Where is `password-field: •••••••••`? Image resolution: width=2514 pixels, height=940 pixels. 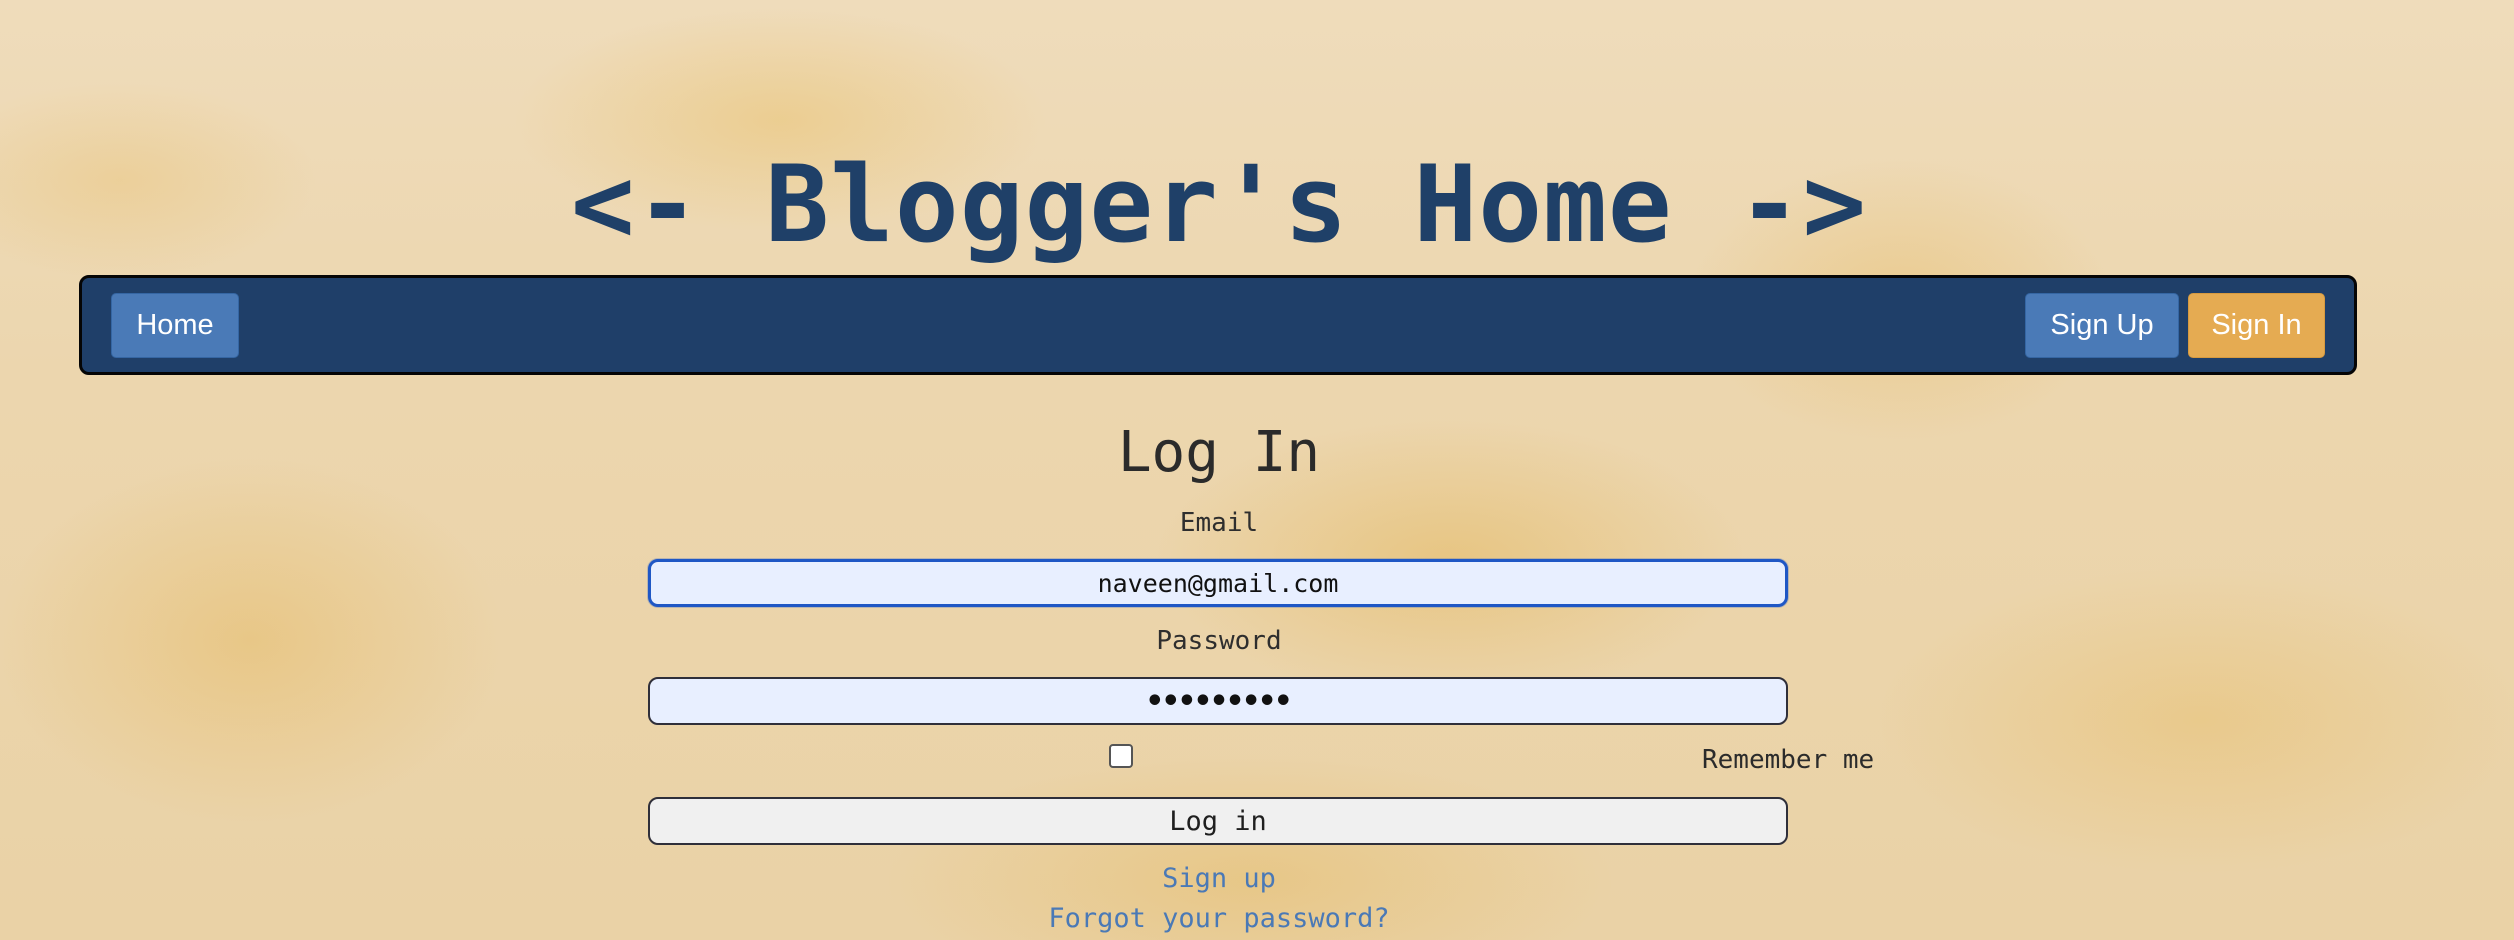
password-field: ••••••••• is located at coordinates (1218, 701).